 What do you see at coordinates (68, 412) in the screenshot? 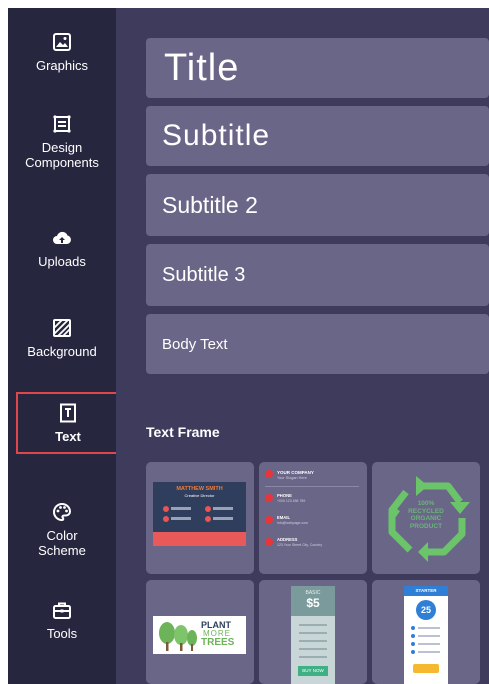
I see `text-frame-icon` at bounding box center [68, 412].